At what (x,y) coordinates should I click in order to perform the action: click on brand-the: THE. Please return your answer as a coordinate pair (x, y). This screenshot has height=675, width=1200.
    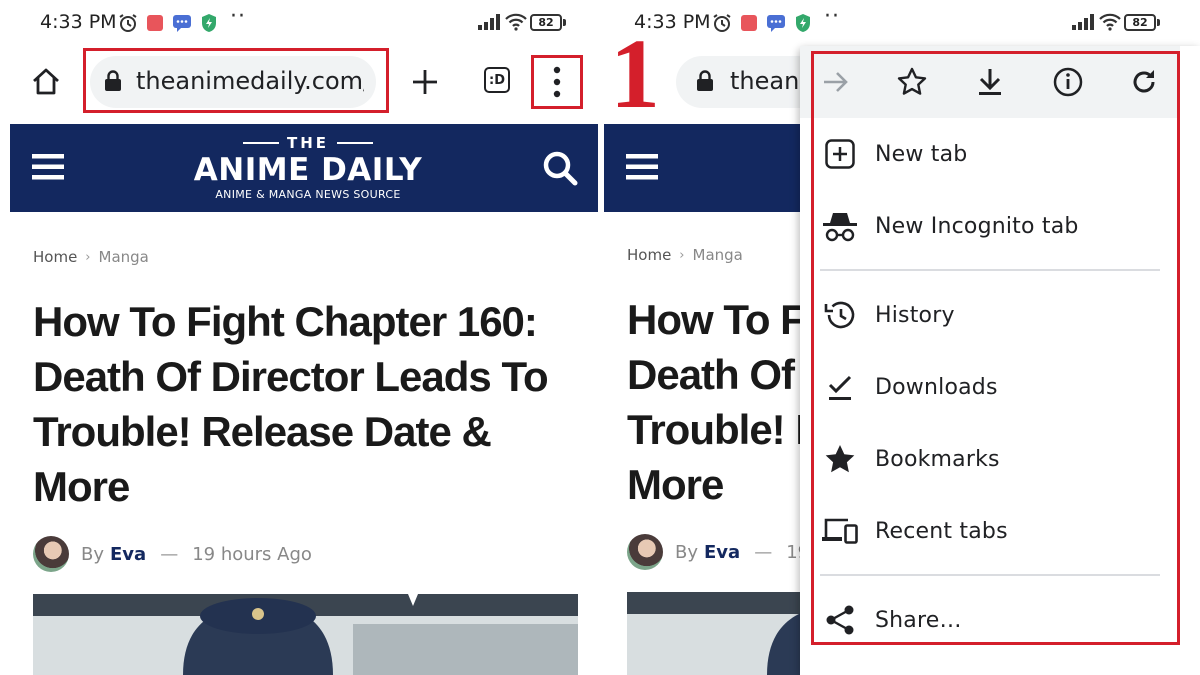
    Looking at the image, I should click on (308, 143).